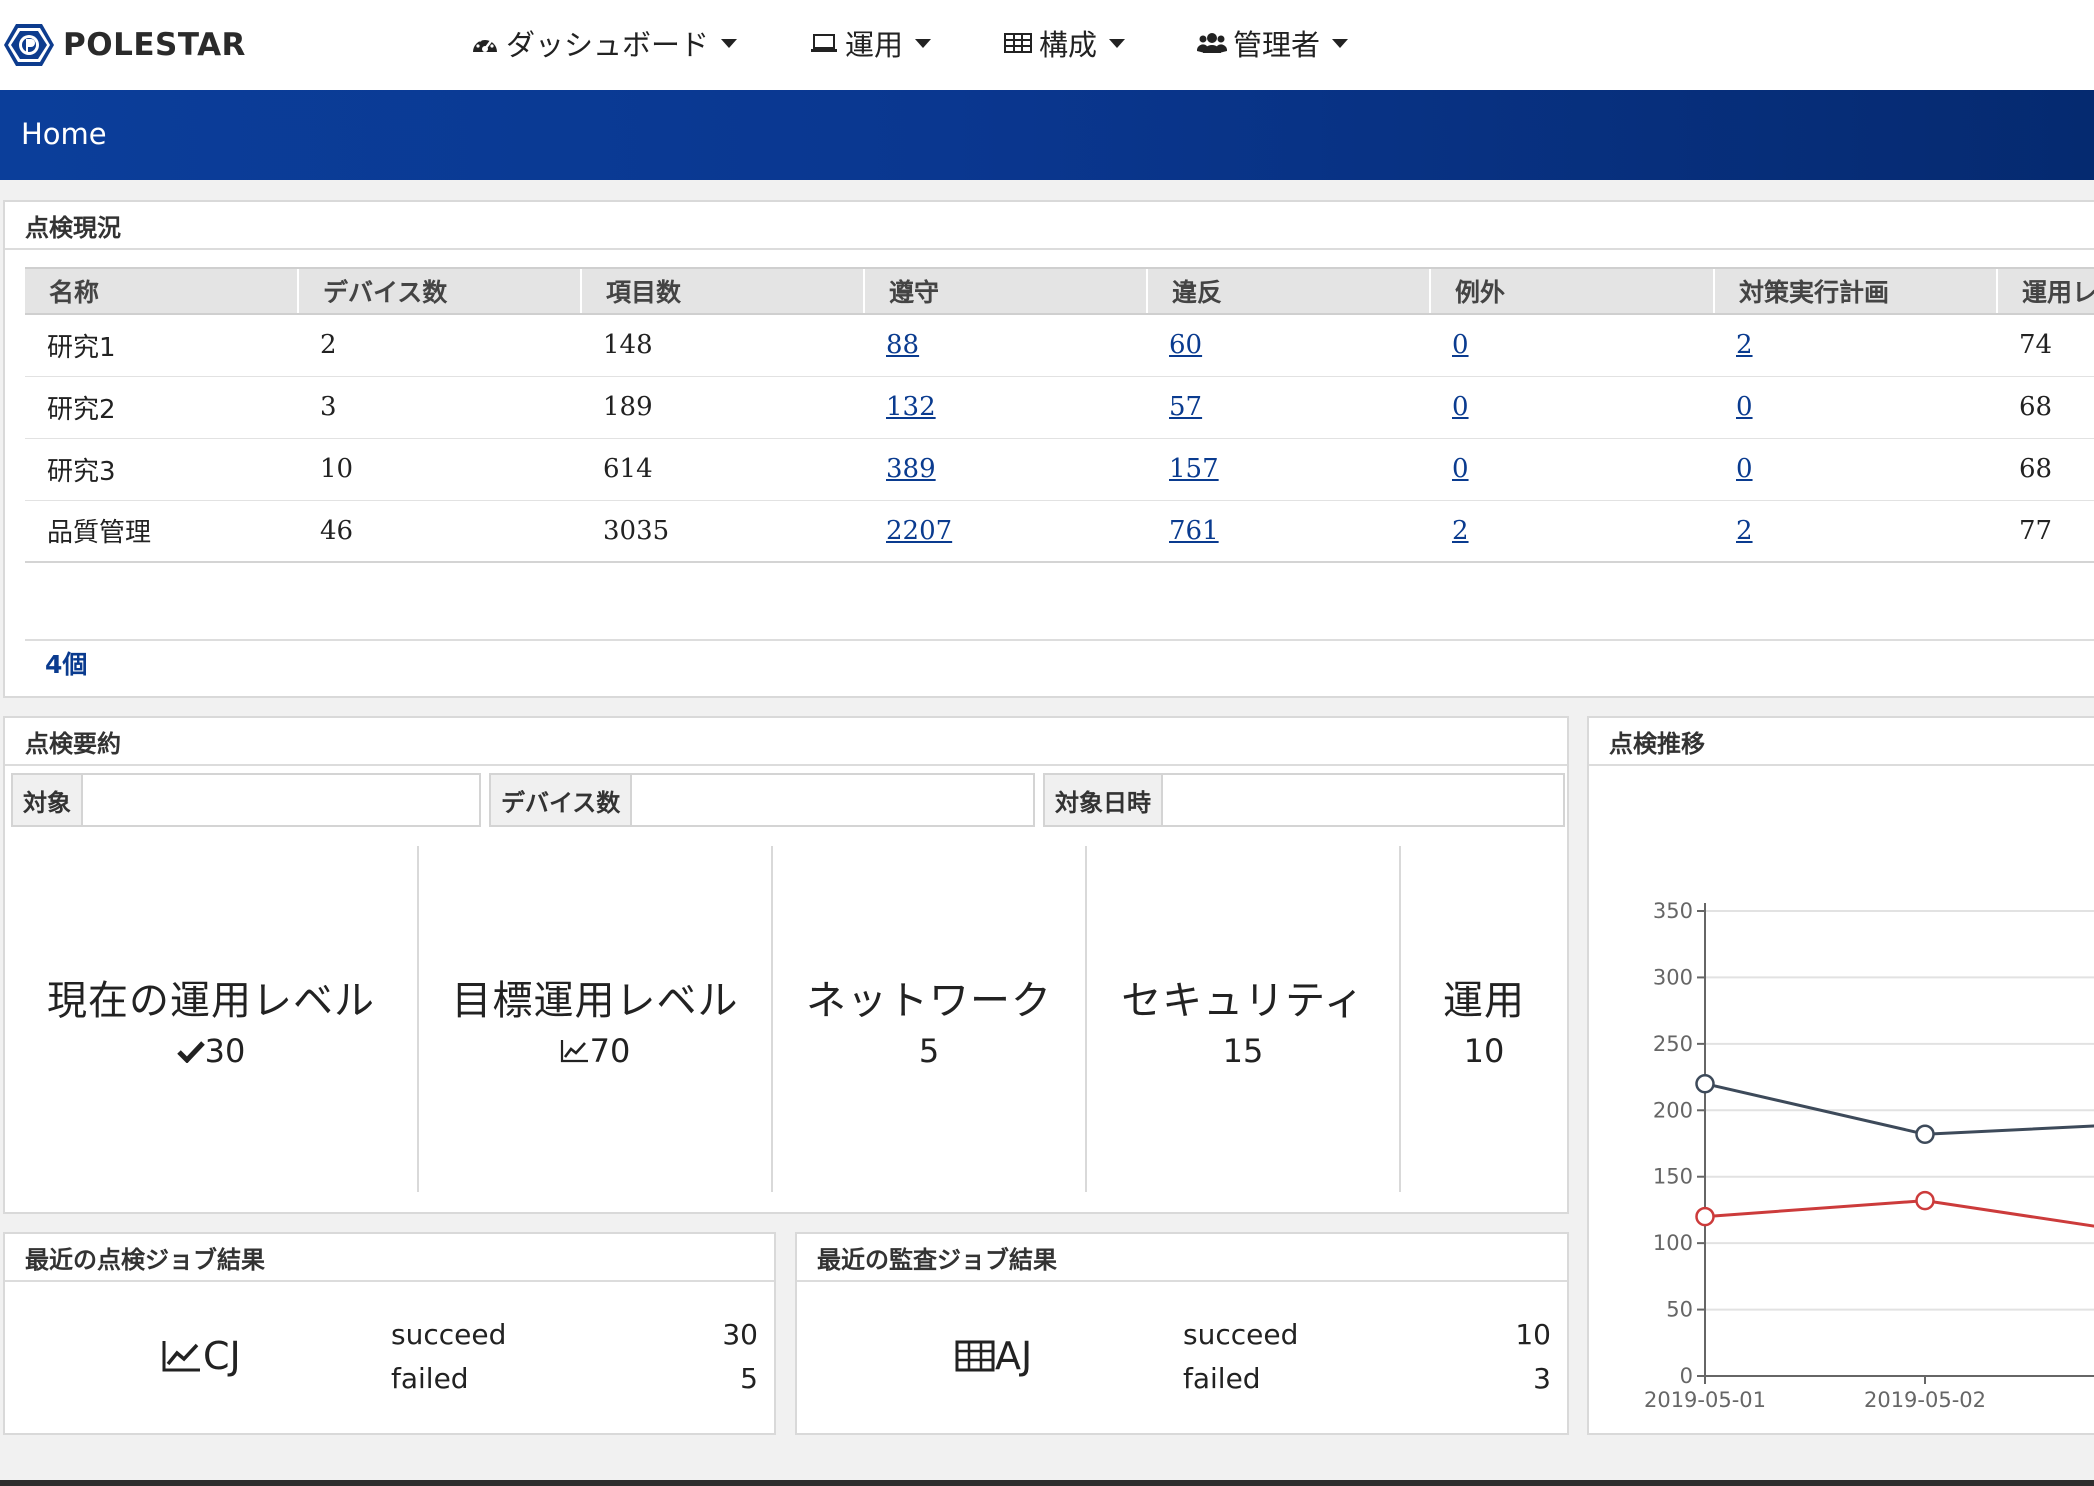 Image resolution: width=2094 pixels, height=1486 pixels. What do you see at coordinates (1243, 1001) in the screenshot?
I see `metric-label: セキュリティ` at bounding box center [1243, 1001].